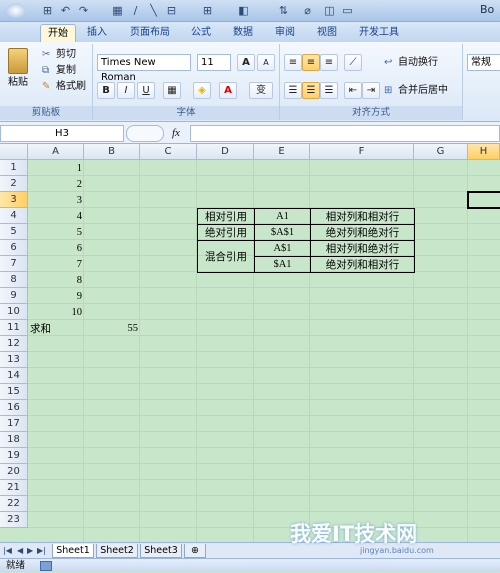  I want to click on cell-a6: 6, so click(55, 249).